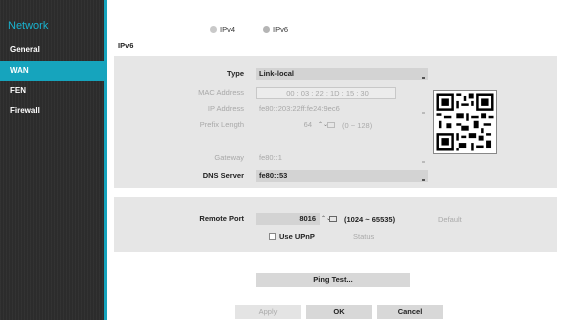 The image size is (562, 320). What do you see at coordinates (270, 157) in the screenshot?
I see `gateway-value: fe80::1` at bounding box center [270, 157].